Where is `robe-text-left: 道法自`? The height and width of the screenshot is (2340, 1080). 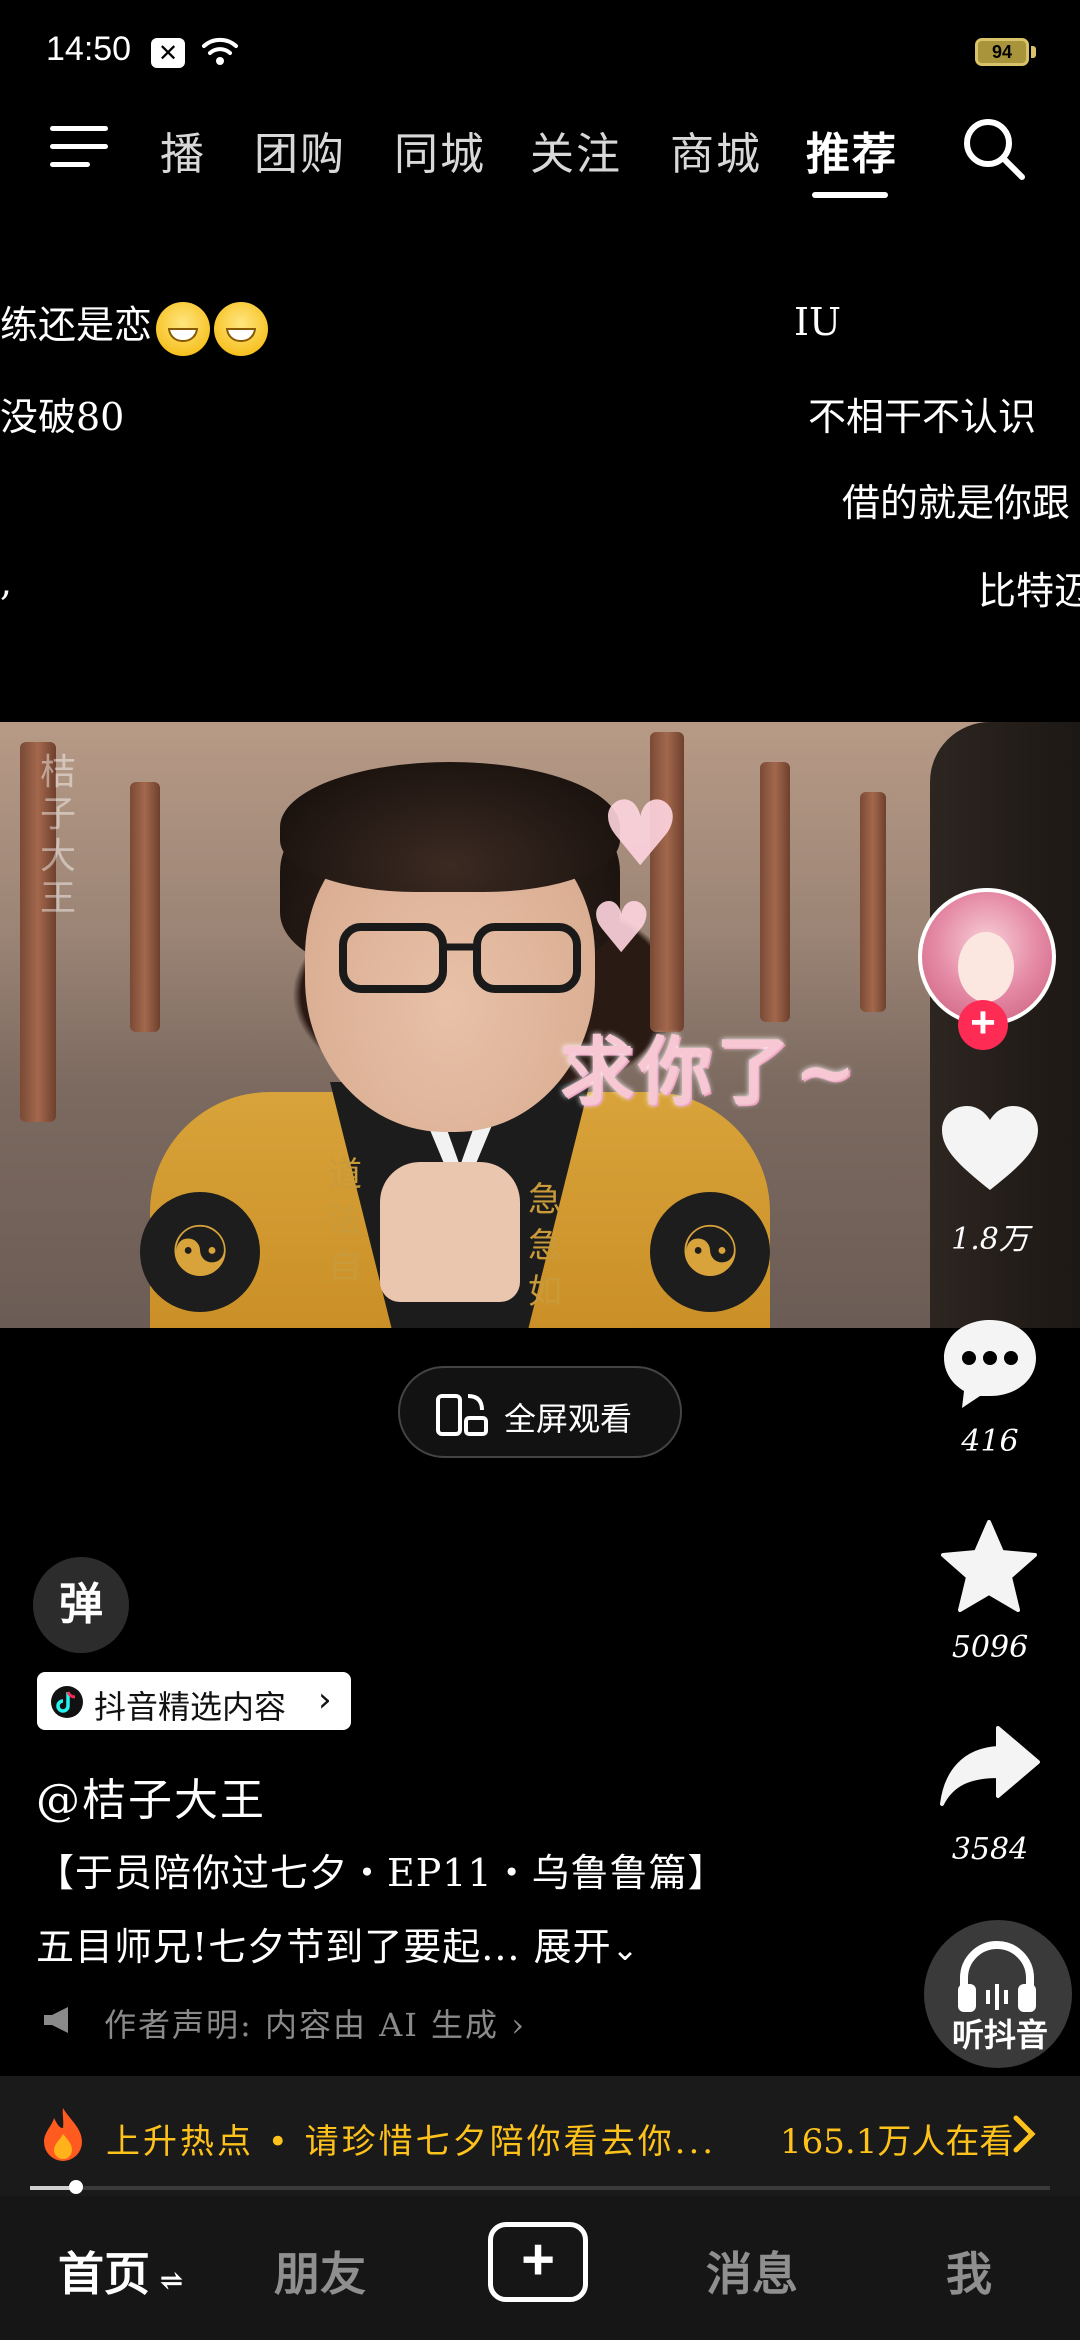 robe-text-left: 道法自 is located at coordinates (345, 1221).